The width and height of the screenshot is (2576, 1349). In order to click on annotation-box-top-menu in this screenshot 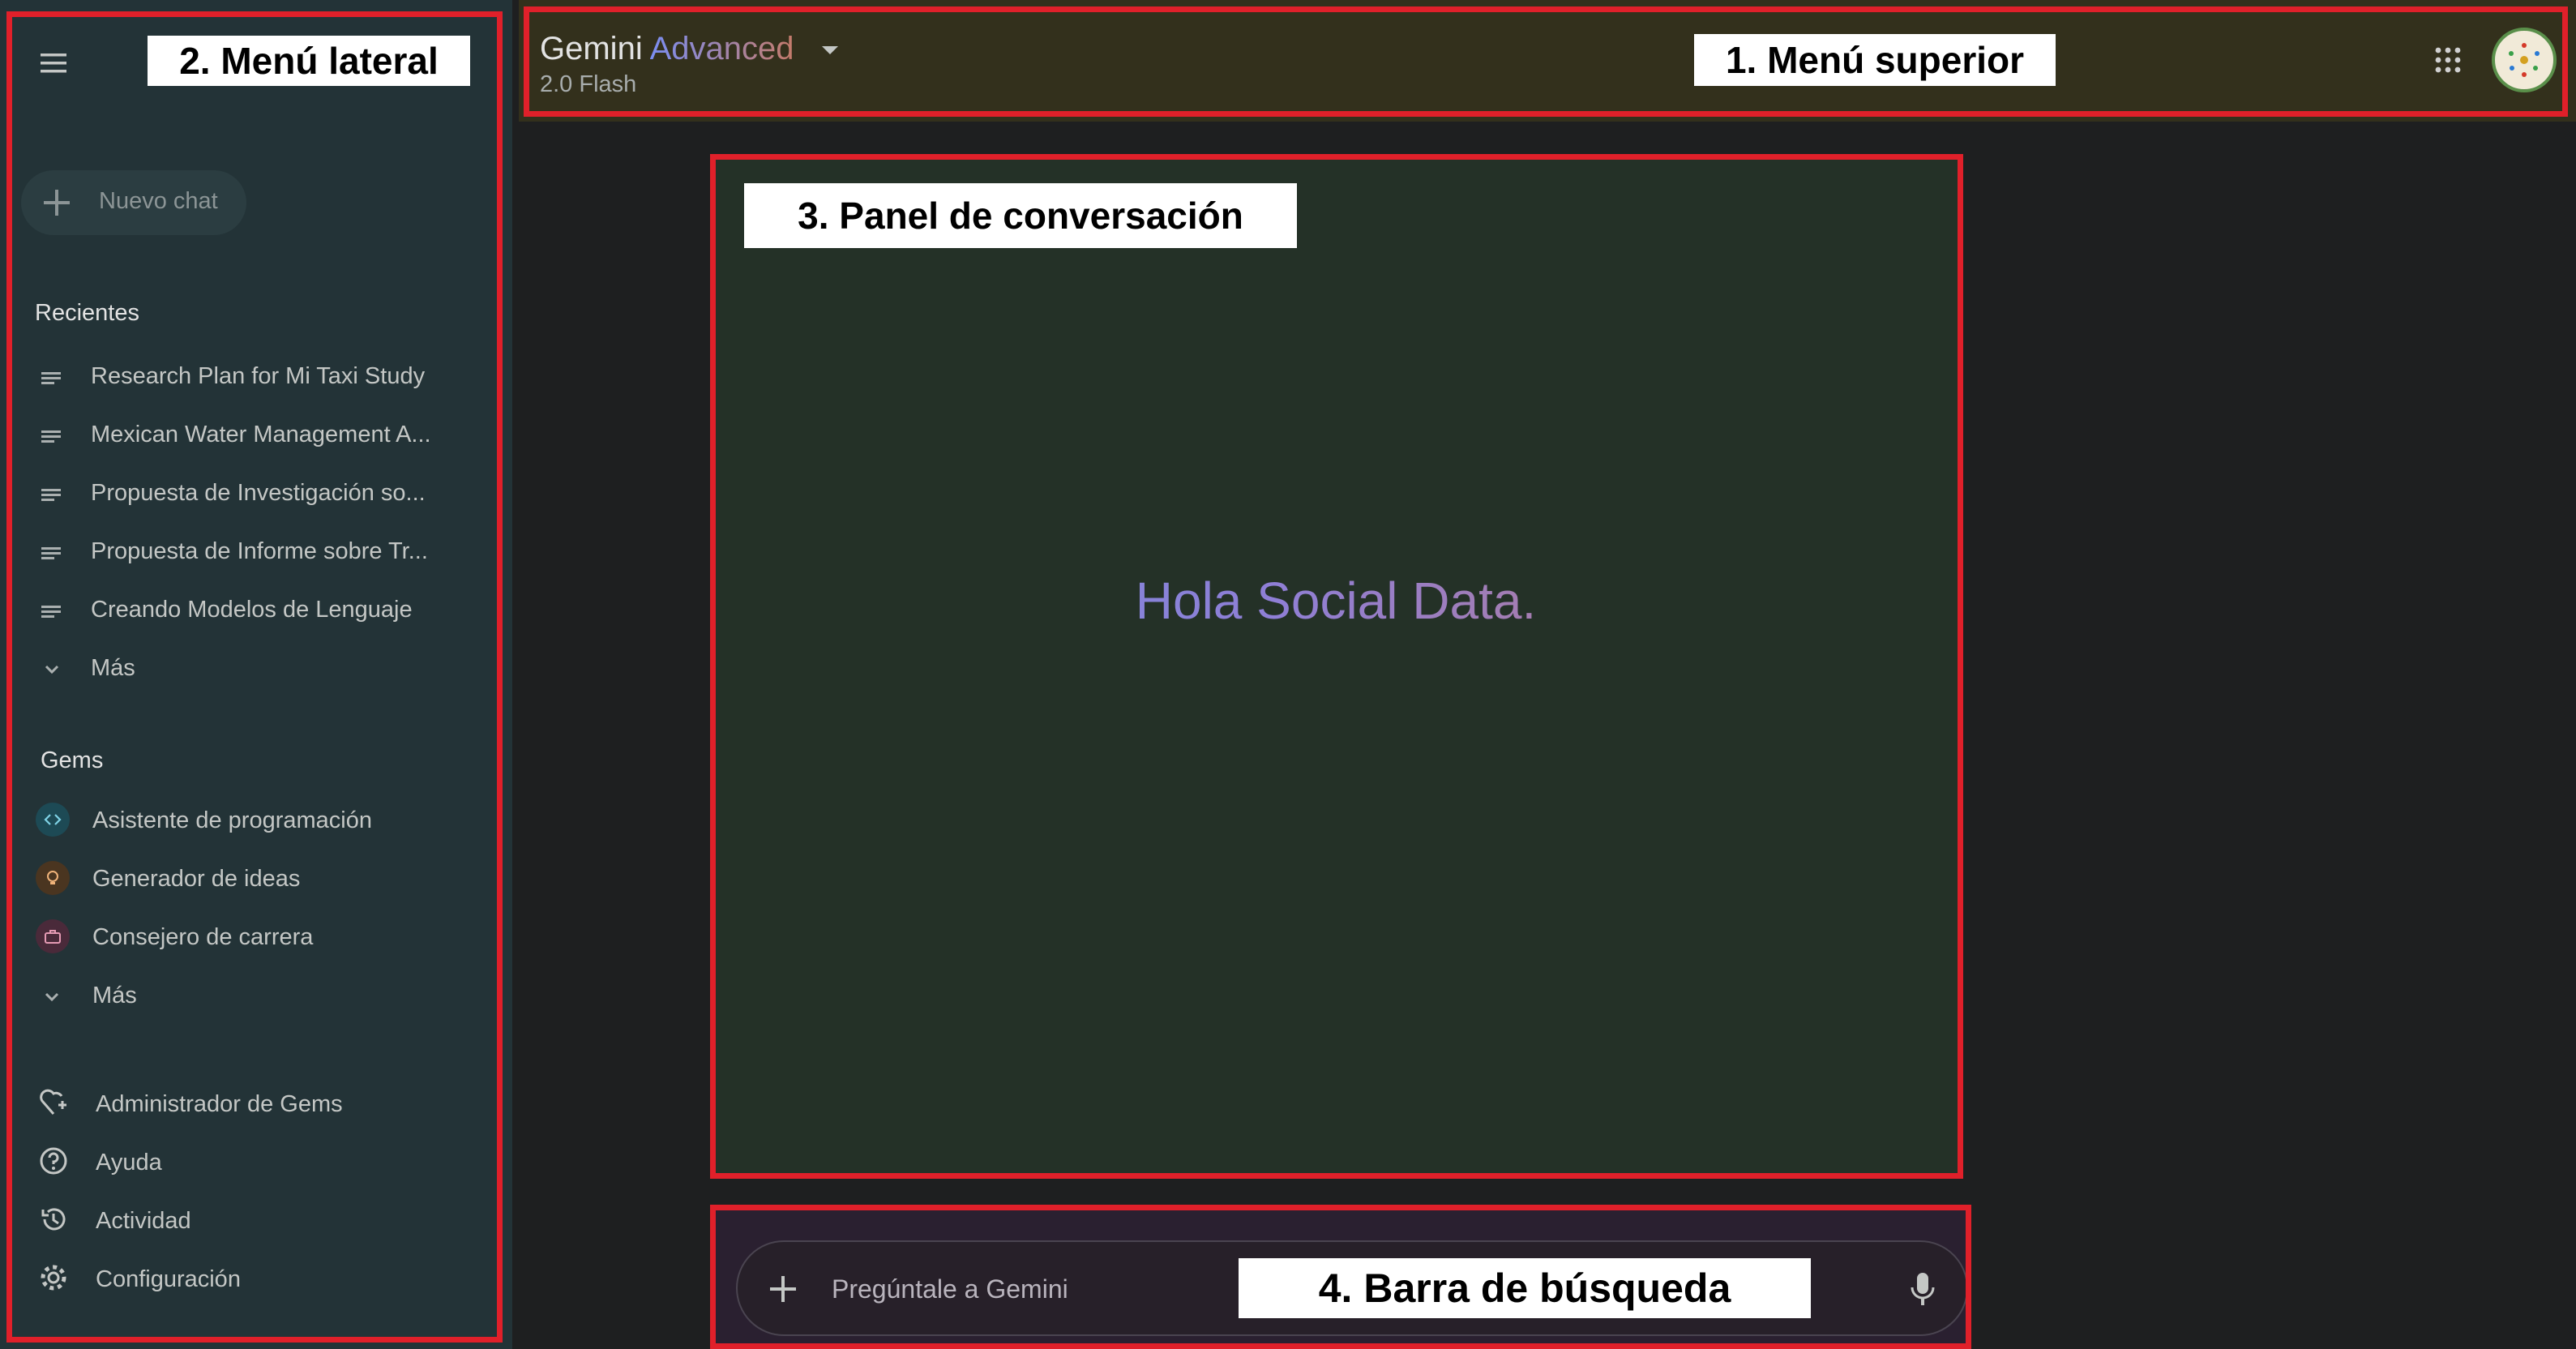, I will do `click(1546, 62)`.